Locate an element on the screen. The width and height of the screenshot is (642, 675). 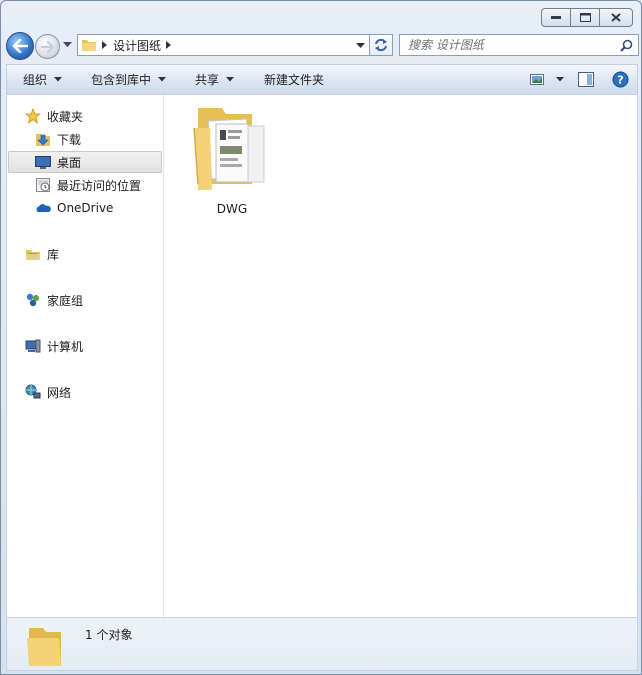
search-input is located at coordinates (508, 45).